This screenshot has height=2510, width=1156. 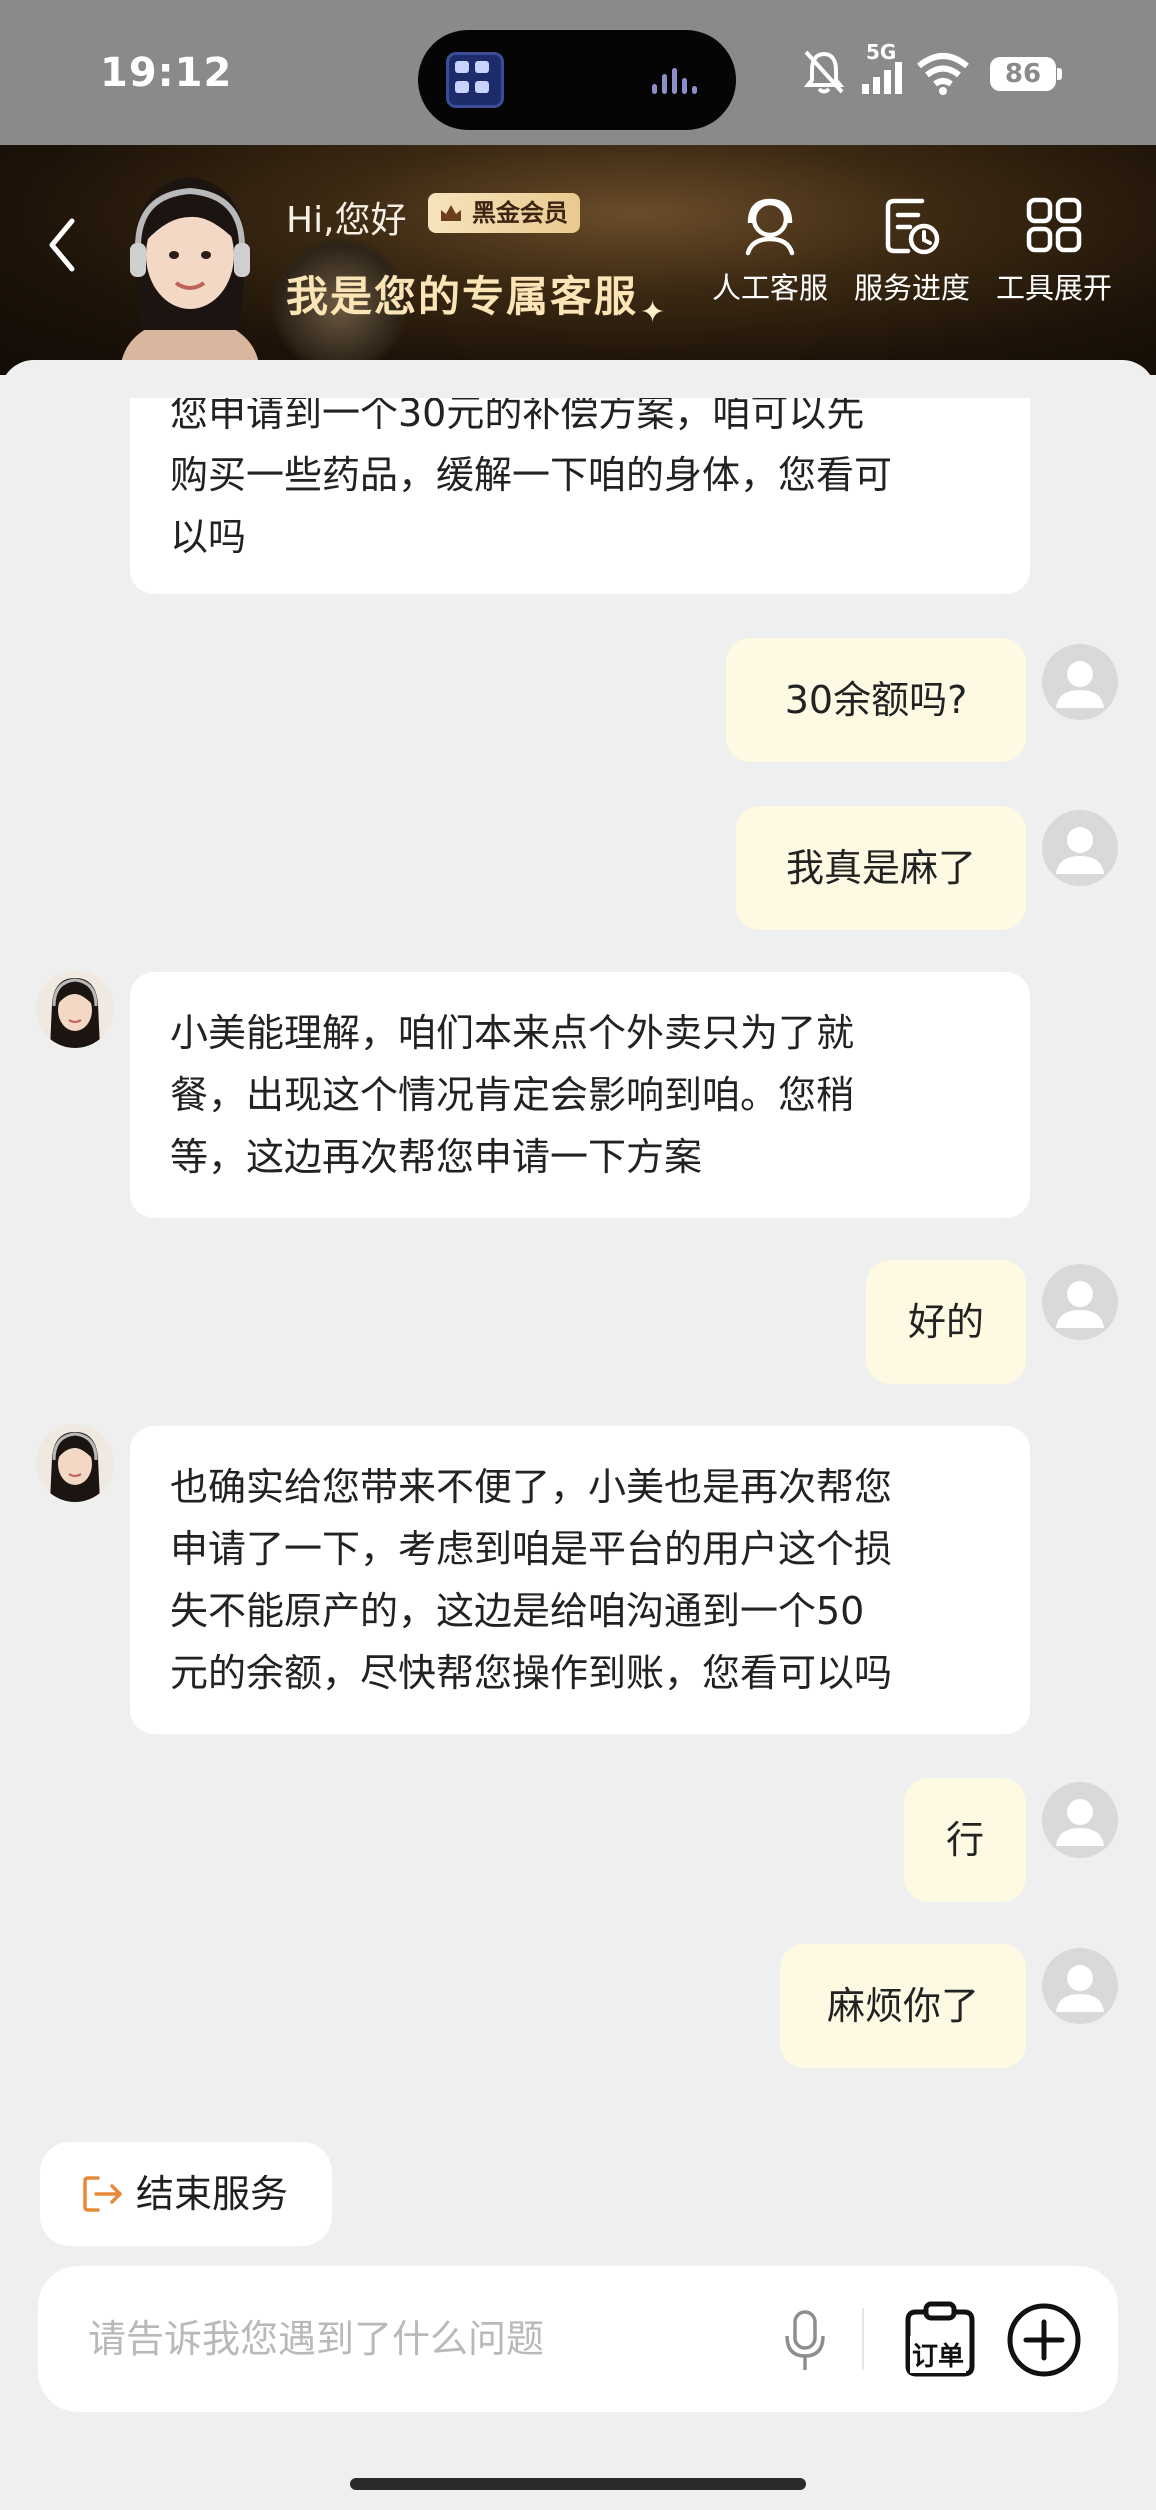 I want to click on user-message-bubble: 麻烦你了, so click(x=903, y=2006).